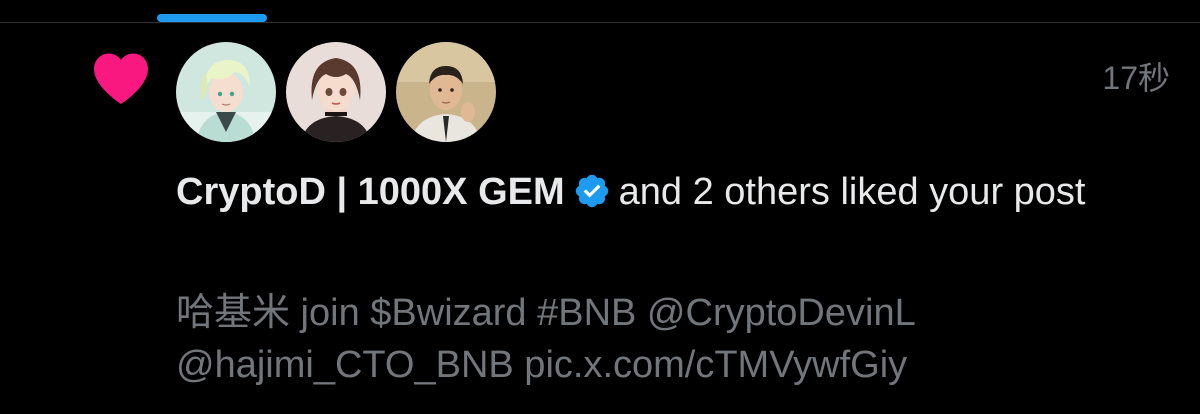 This screenshot has height=414, width=1200. I want to click on top-tab-bar, so click(600, 11).